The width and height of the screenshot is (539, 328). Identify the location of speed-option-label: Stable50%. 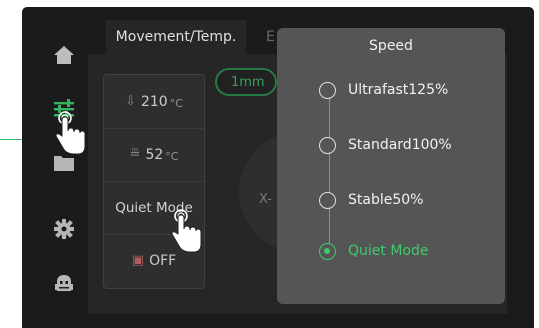
(386, 200).